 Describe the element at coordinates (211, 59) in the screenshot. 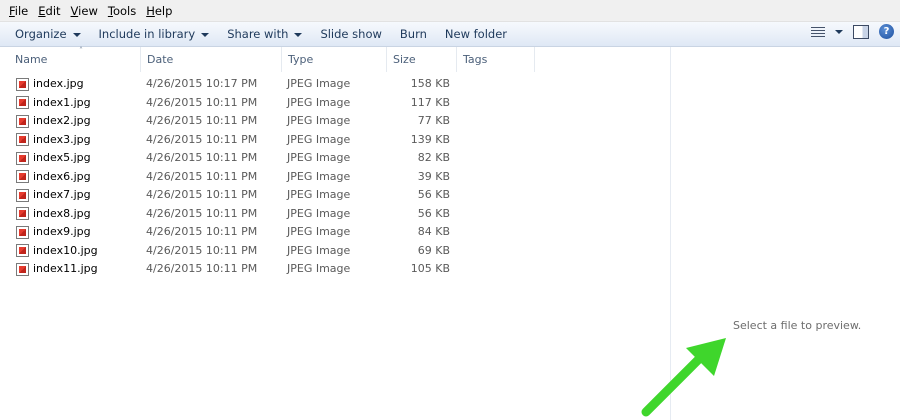

I see `column-header-date: Date` at that location.